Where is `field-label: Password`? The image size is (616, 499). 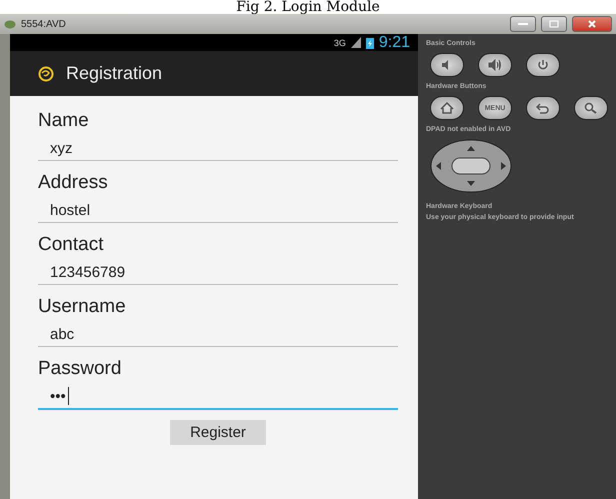 field-label: Password is located at coordinates (80, 369).